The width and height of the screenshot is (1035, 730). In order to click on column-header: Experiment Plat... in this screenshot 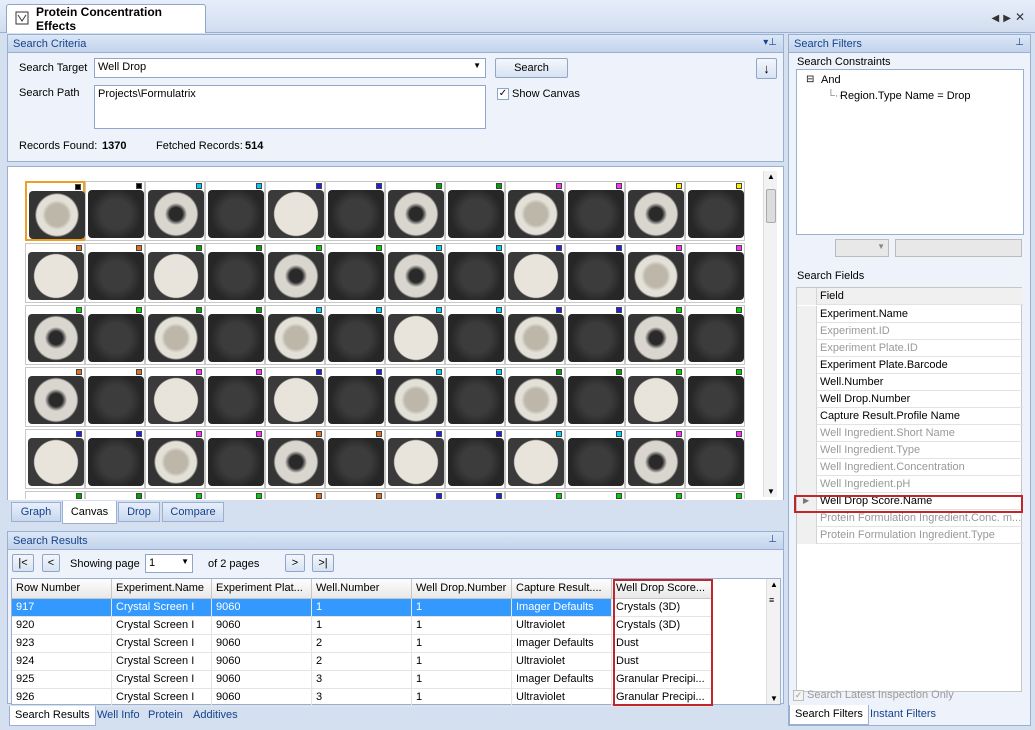, I will do `click(262, 589)`.